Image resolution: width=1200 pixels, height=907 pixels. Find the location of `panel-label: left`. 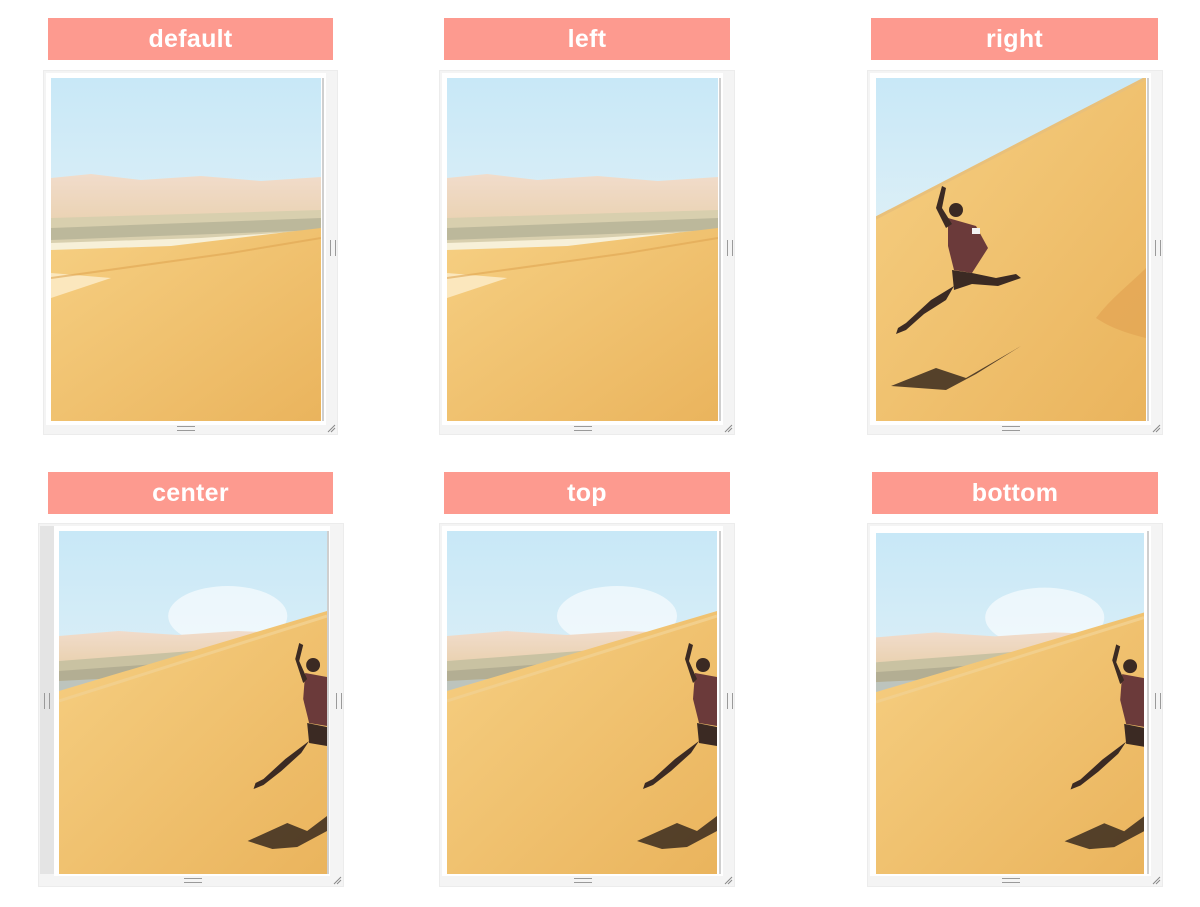

panel-label: left is located at coordinates (587, 39).